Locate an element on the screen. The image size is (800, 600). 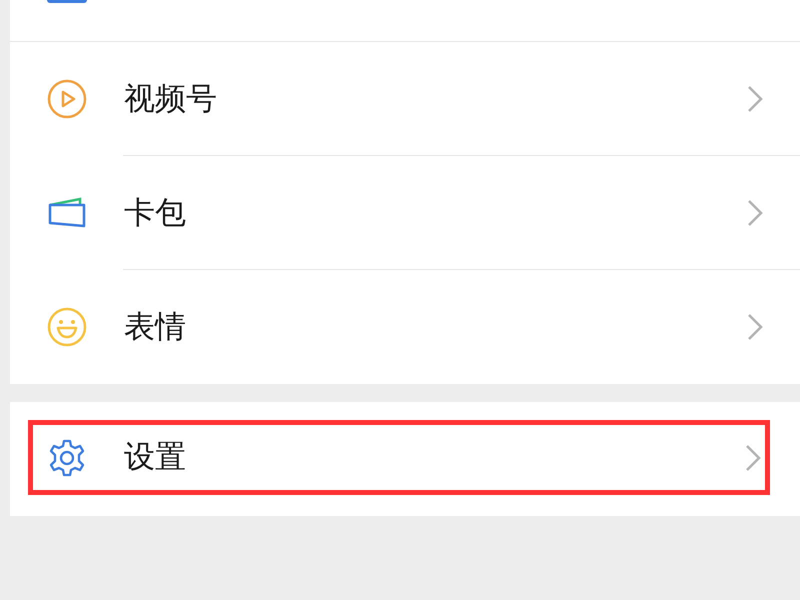
menu-label: 卡包 is located at coordinates (155, 213).